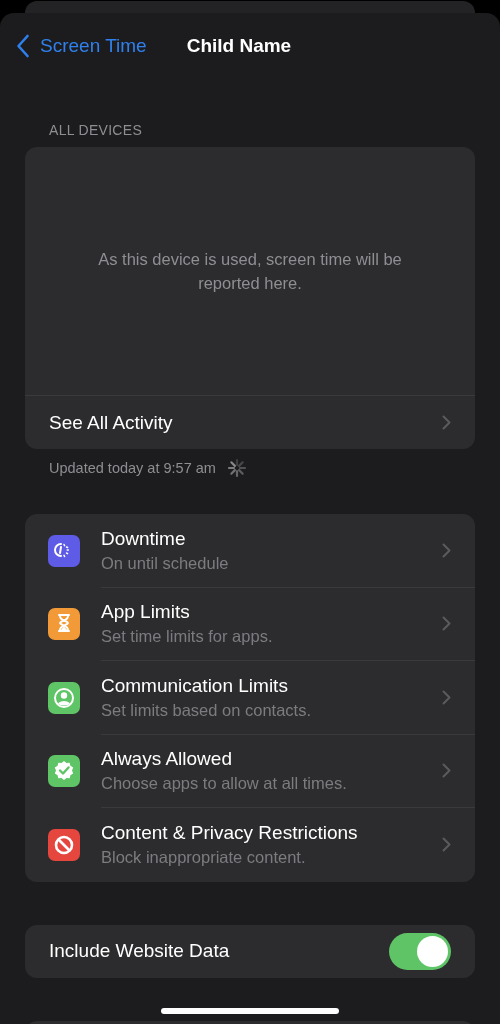 This screenshot has height=1024, width=500. Describe the element at coordinates (144, 538) in the screenshot. I see `row-title: Downtime` at that location.